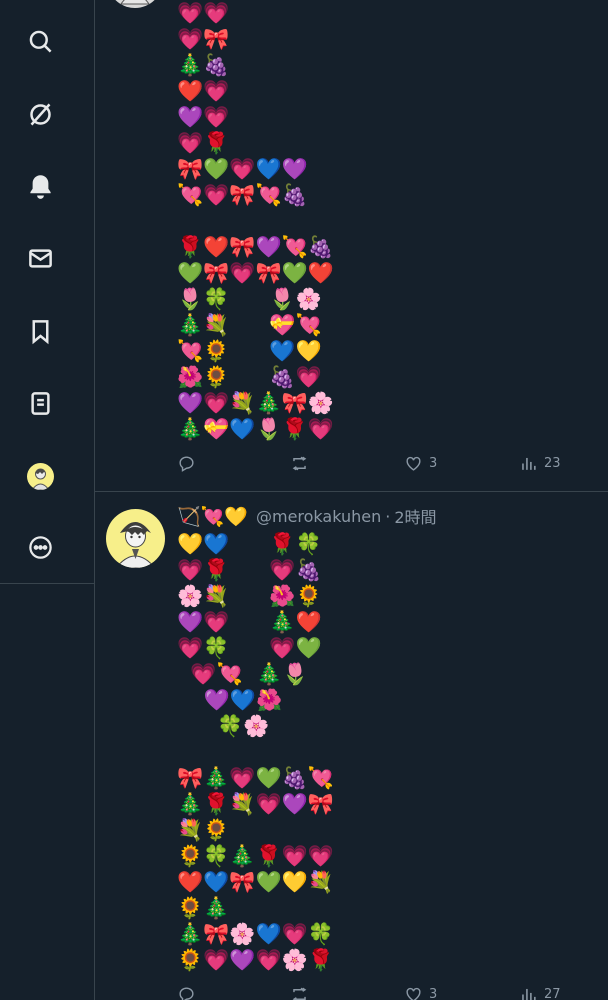  Describe the element at coordinates (255, 882) in the screenshot. I see `emoji-art-row: ❤️💙🎀💚💛💐` at that location.